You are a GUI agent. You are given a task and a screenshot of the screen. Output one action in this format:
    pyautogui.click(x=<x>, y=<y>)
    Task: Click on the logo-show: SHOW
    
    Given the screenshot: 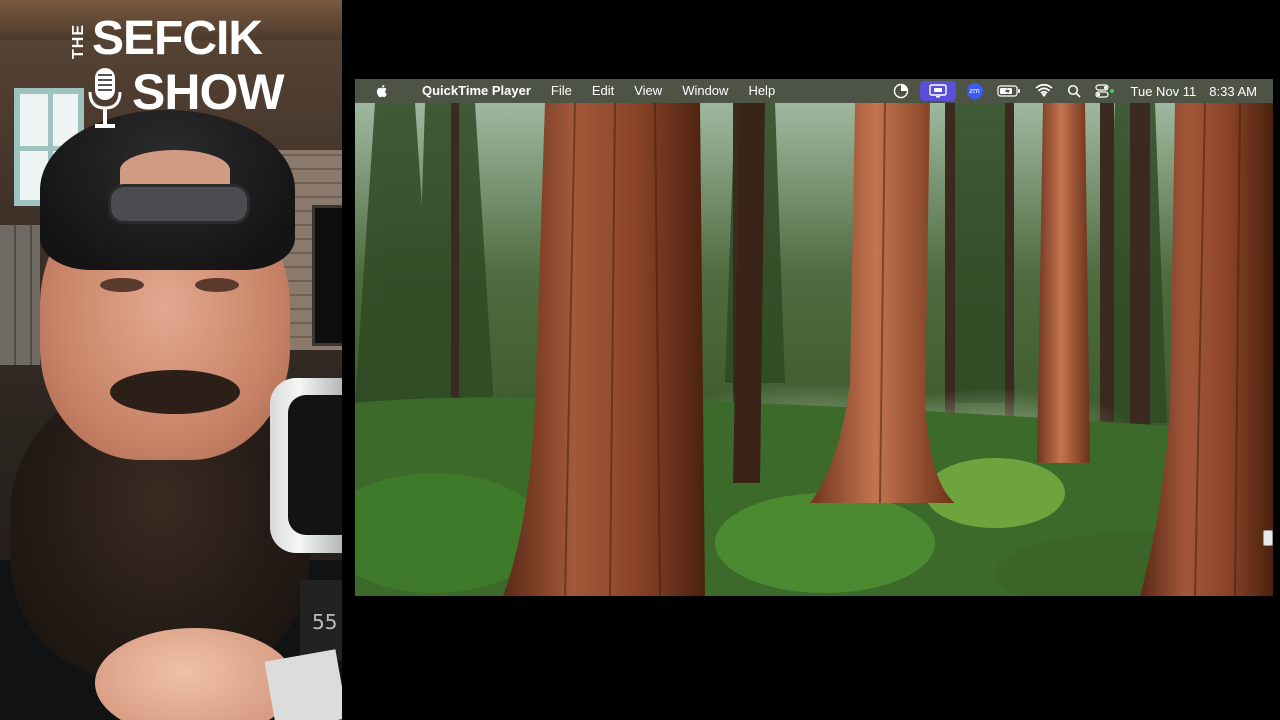 What is the action you would take?
    pyautogui.click(x=208, y=92)
    